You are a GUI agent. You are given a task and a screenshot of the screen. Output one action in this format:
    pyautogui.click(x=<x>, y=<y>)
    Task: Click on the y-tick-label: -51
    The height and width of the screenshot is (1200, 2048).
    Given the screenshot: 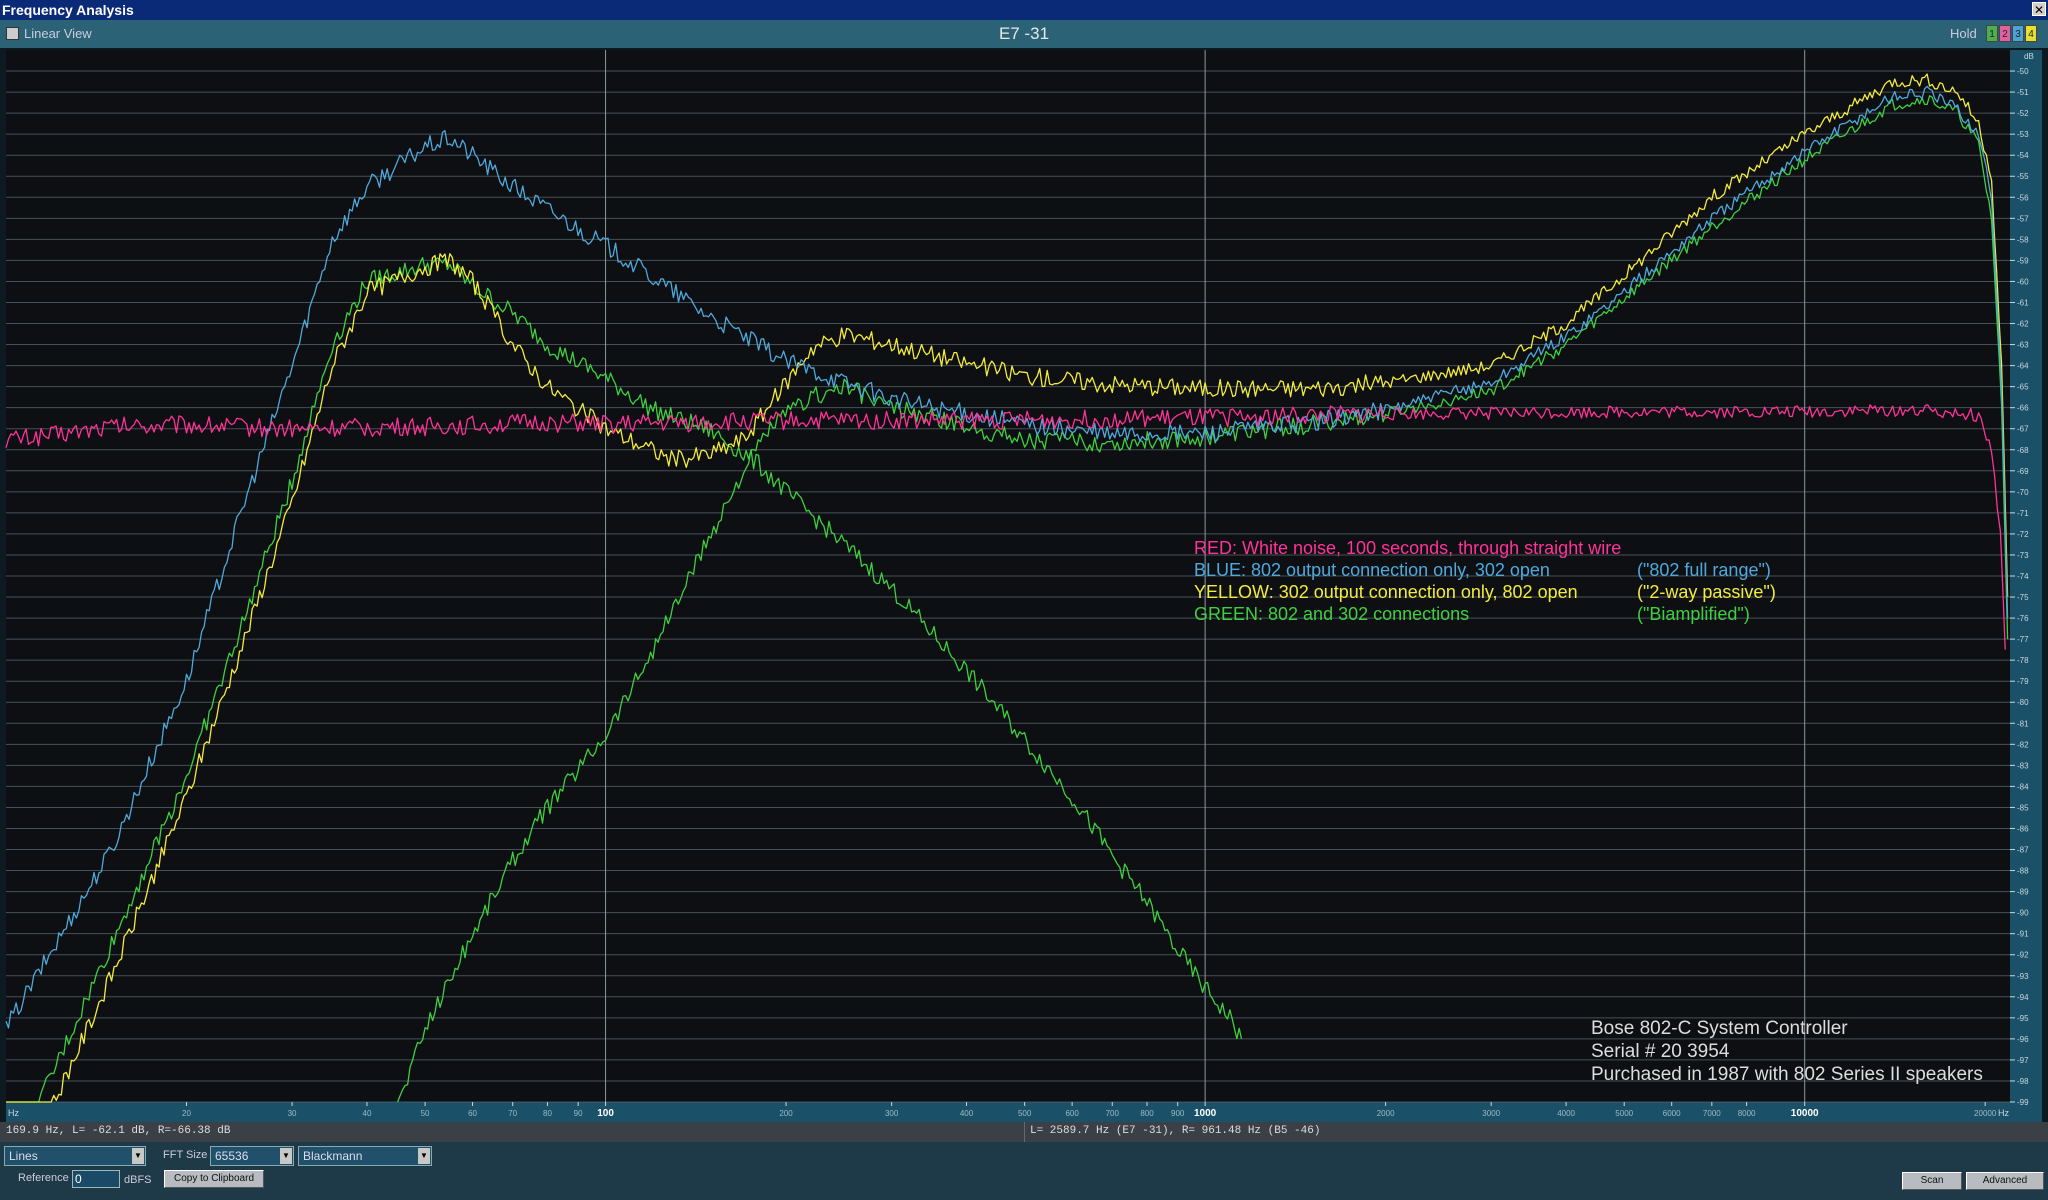 What is the action you would take?
    pyautogui.click(x=2023, y=92)
    